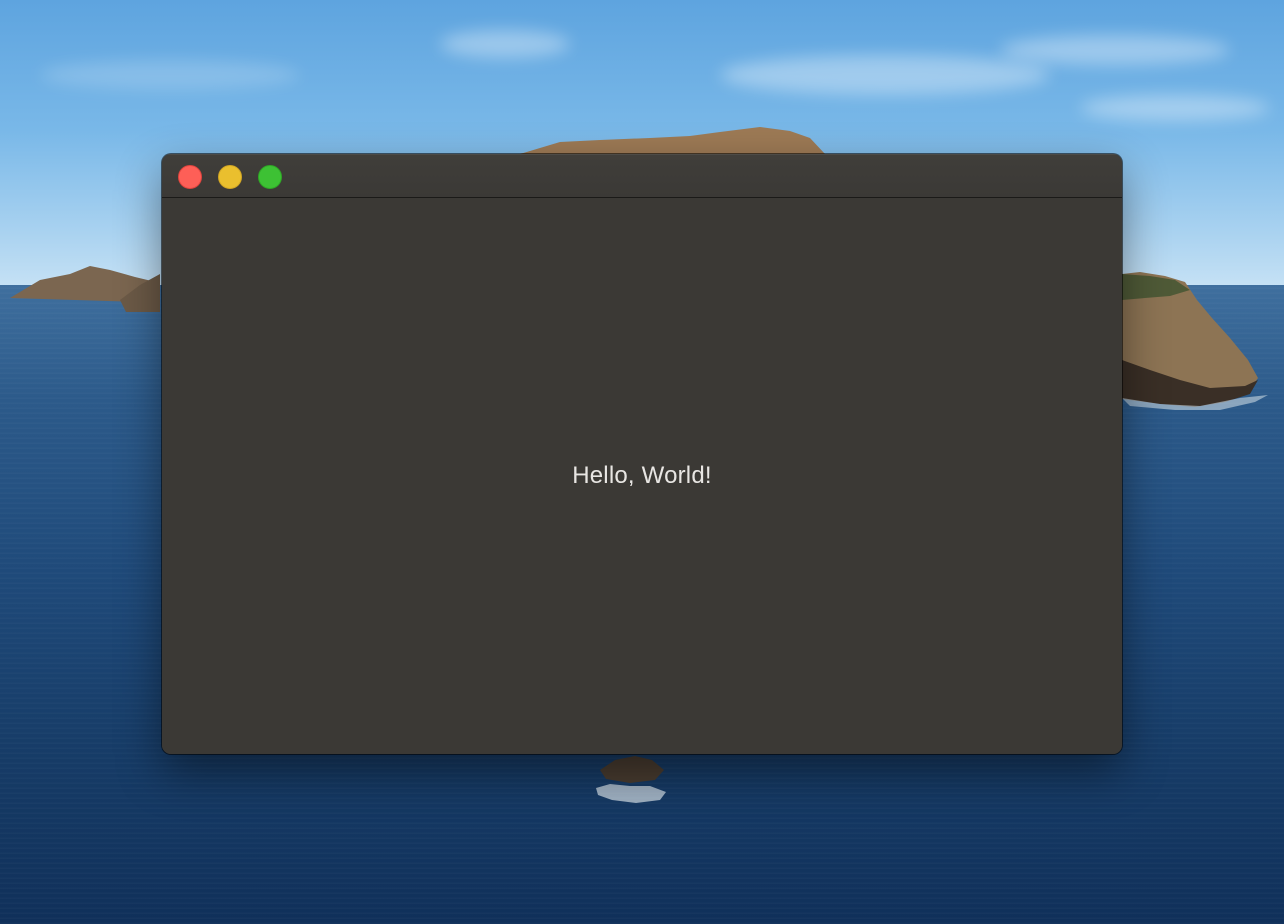 The height and width of the screenshot is (924, 1284). Describe the element at coordinates (190, 177) in the screenshot. I see `close-button` at that location.